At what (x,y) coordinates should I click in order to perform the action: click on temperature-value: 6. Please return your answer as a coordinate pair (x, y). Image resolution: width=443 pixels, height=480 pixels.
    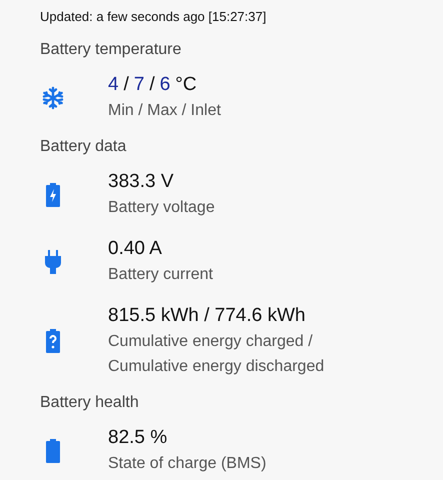
    Looking at the image, I should click on (165, 85).